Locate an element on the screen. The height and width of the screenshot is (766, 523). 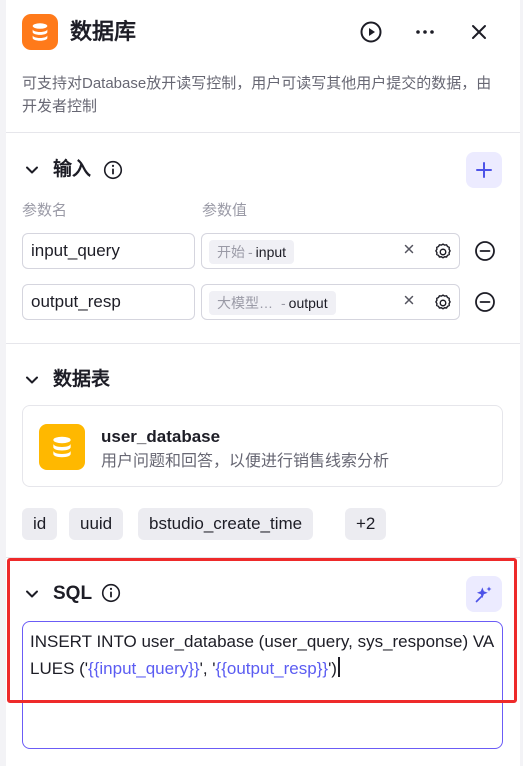
table-section-toggle is located at coordinates (32, 380).